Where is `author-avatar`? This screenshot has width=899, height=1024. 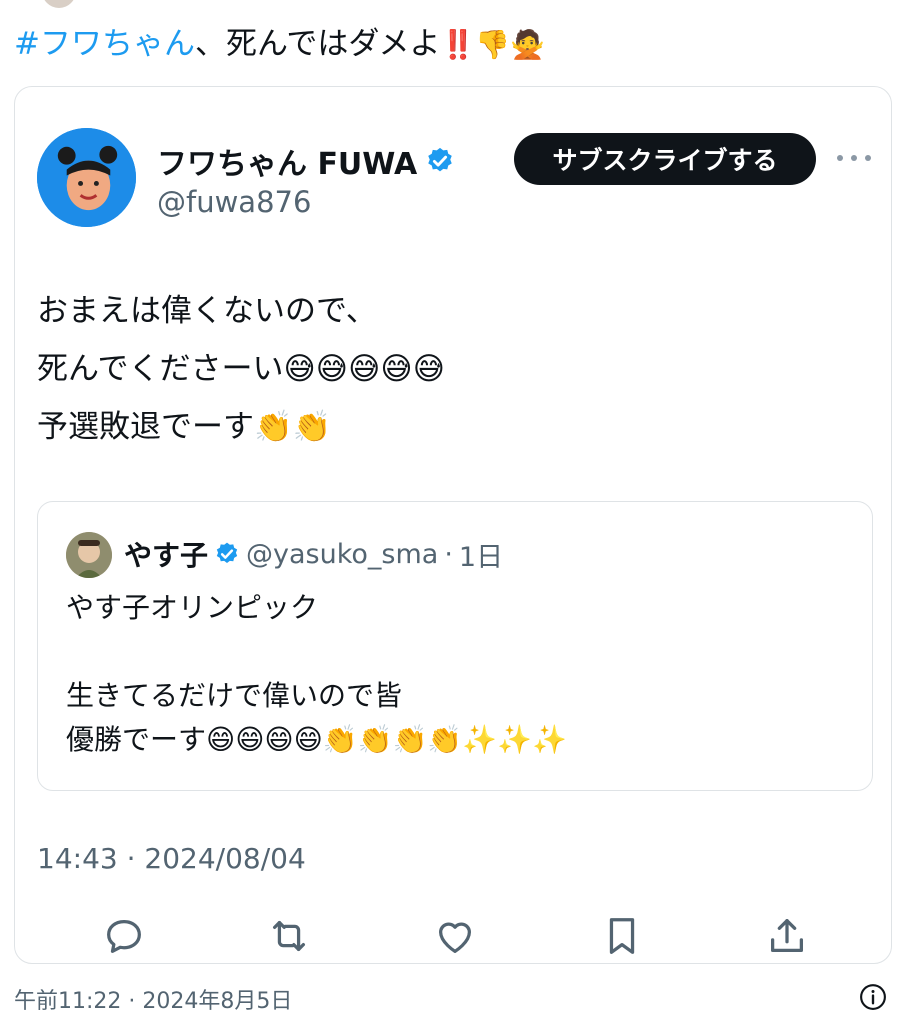
author-avatar is located at coordinates (86, 177).